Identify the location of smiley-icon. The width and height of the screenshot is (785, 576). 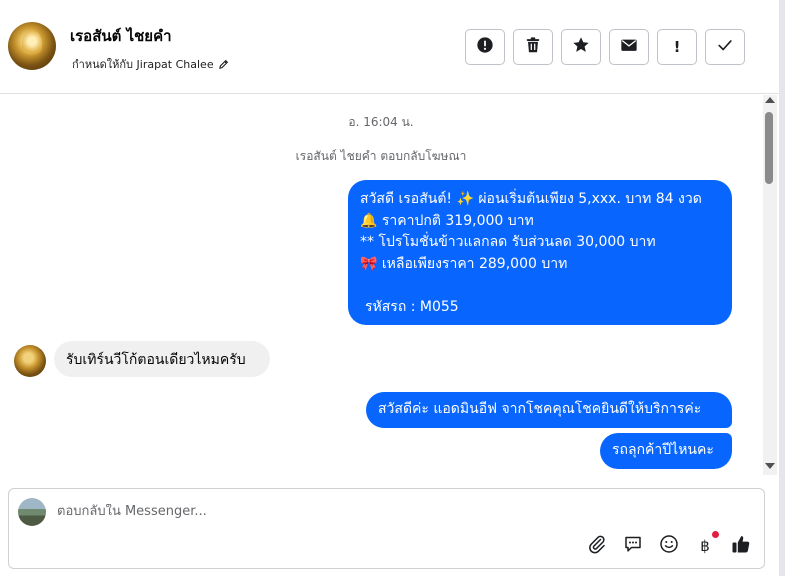
(669, 546).